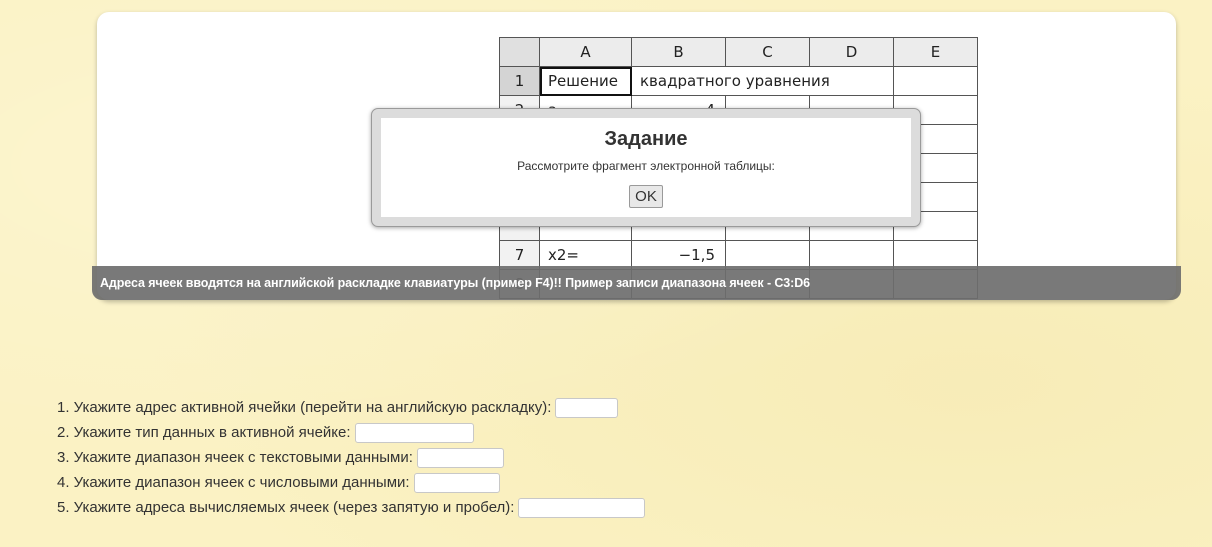 This screenshot has width=1212, height=547. I want to click on row-header-1: 1, so click(519, 81).